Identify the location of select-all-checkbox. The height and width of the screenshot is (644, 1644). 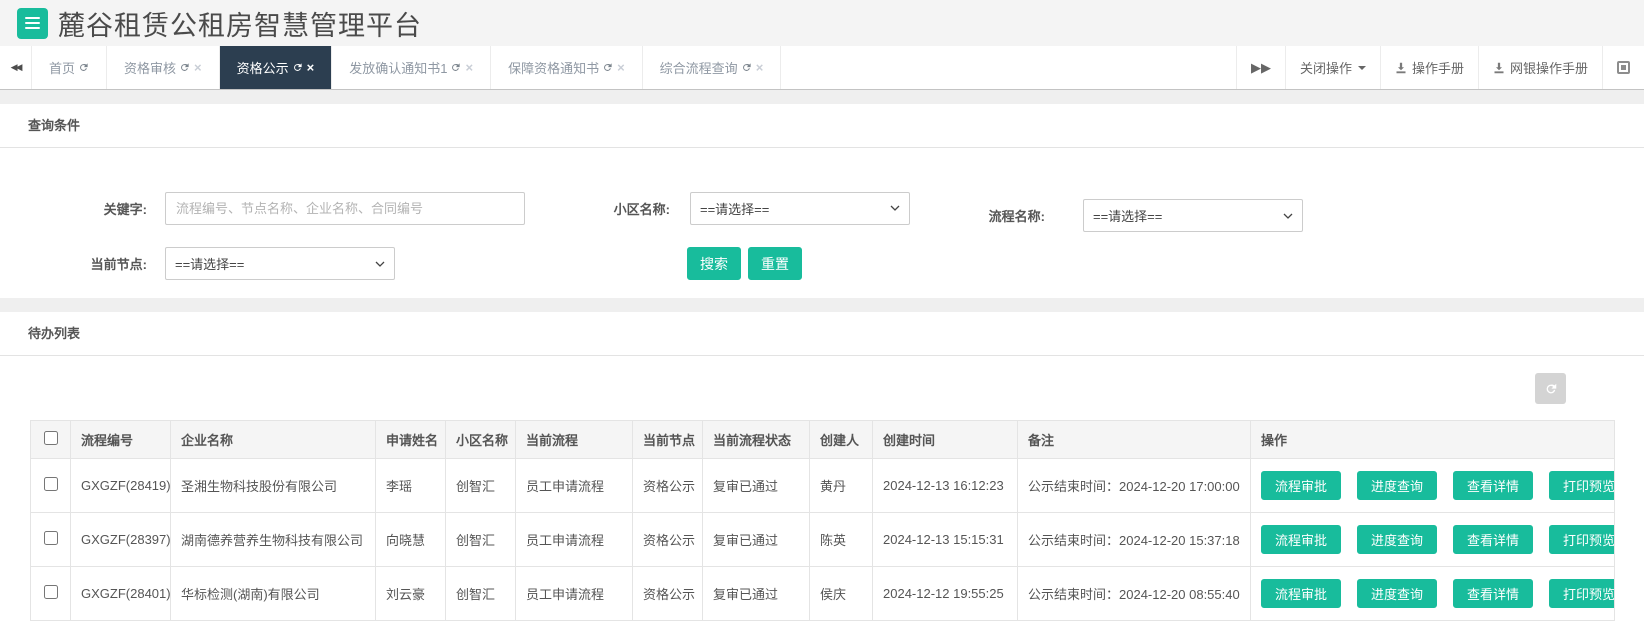
(50, 438).